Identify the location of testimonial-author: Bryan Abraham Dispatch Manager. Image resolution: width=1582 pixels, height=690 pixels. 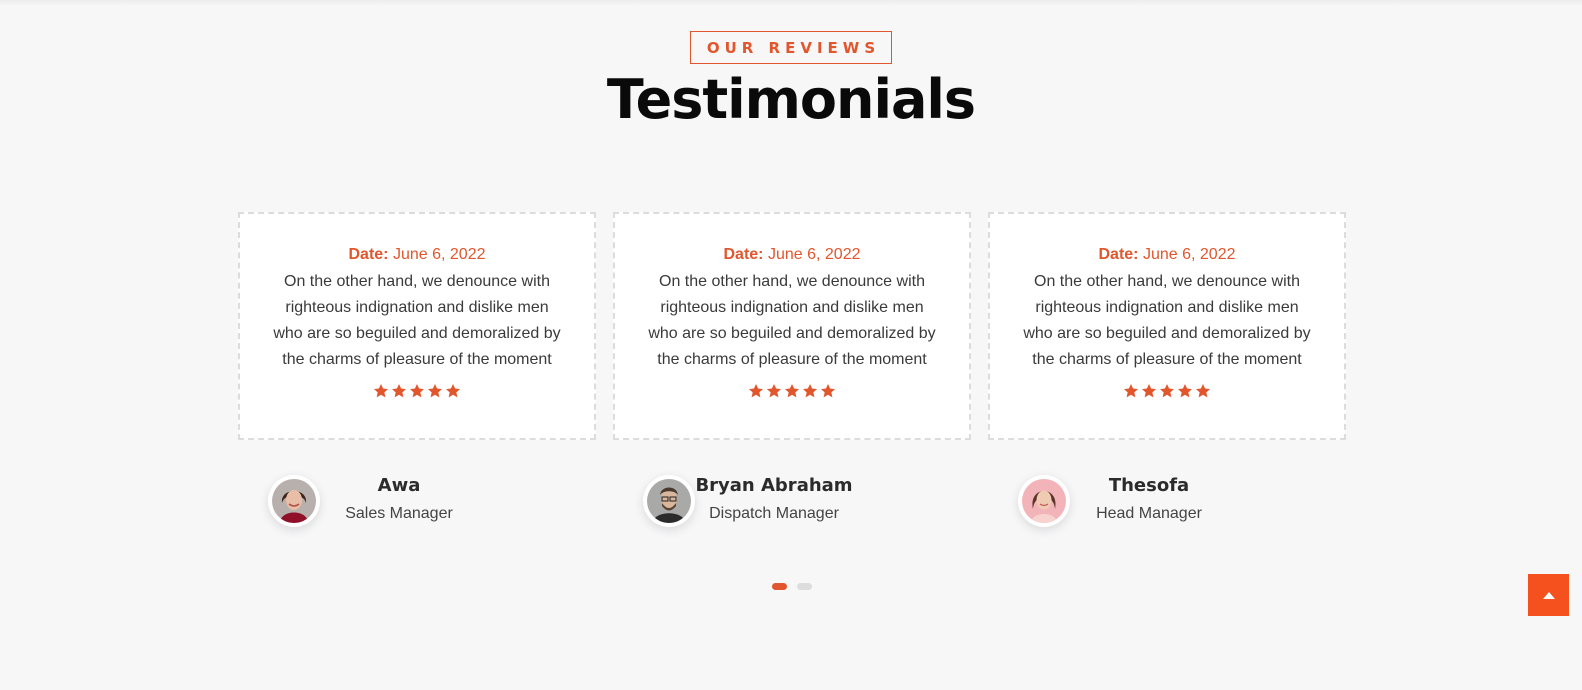
(753, 505).